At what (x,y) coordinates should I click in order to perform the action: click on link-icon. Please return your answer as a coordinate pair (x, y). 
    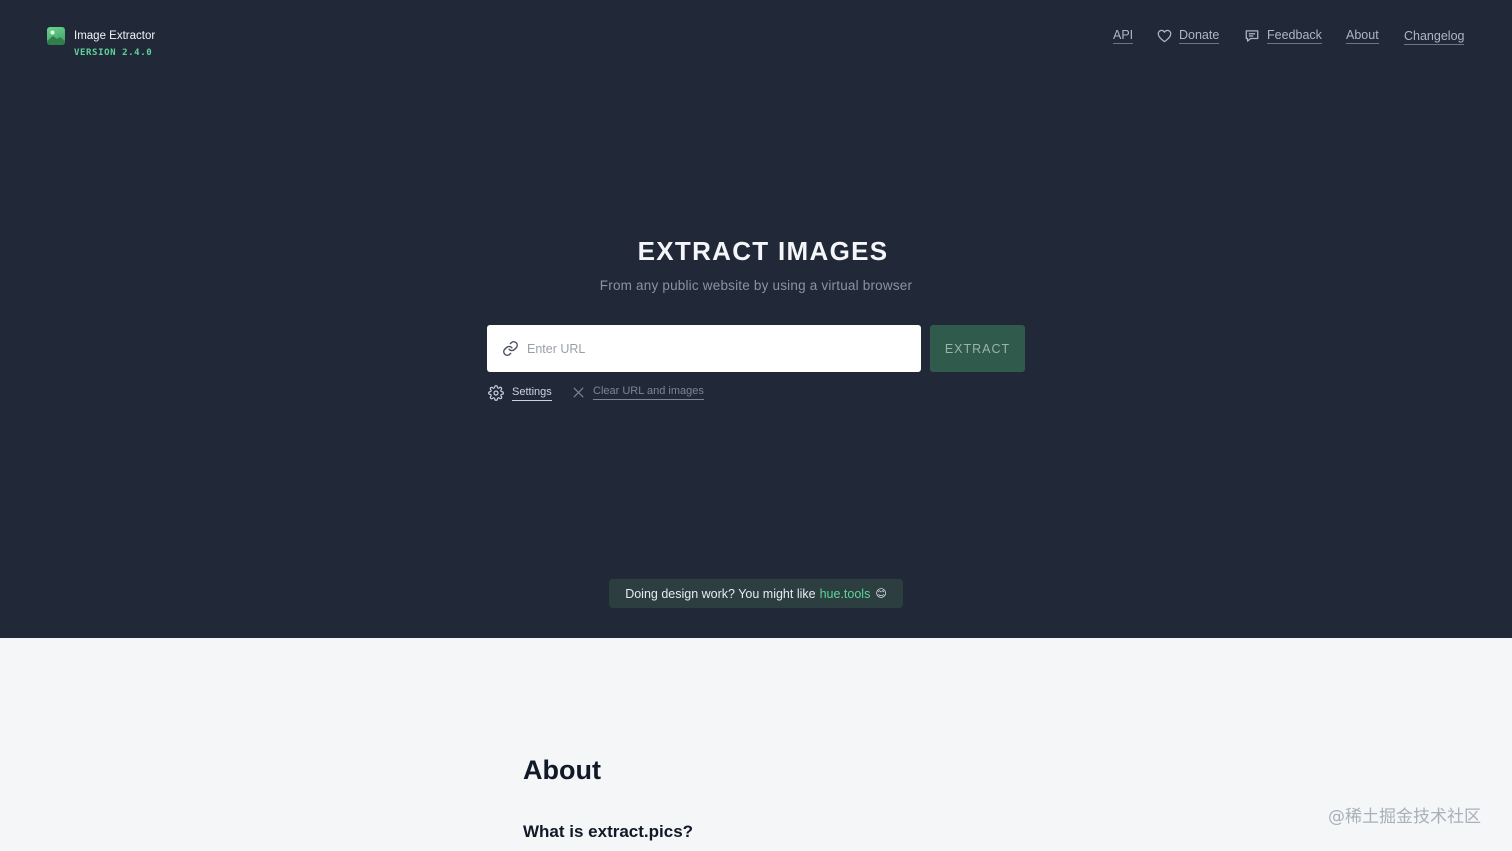
    Looking at the image, I should click on (510, 348).